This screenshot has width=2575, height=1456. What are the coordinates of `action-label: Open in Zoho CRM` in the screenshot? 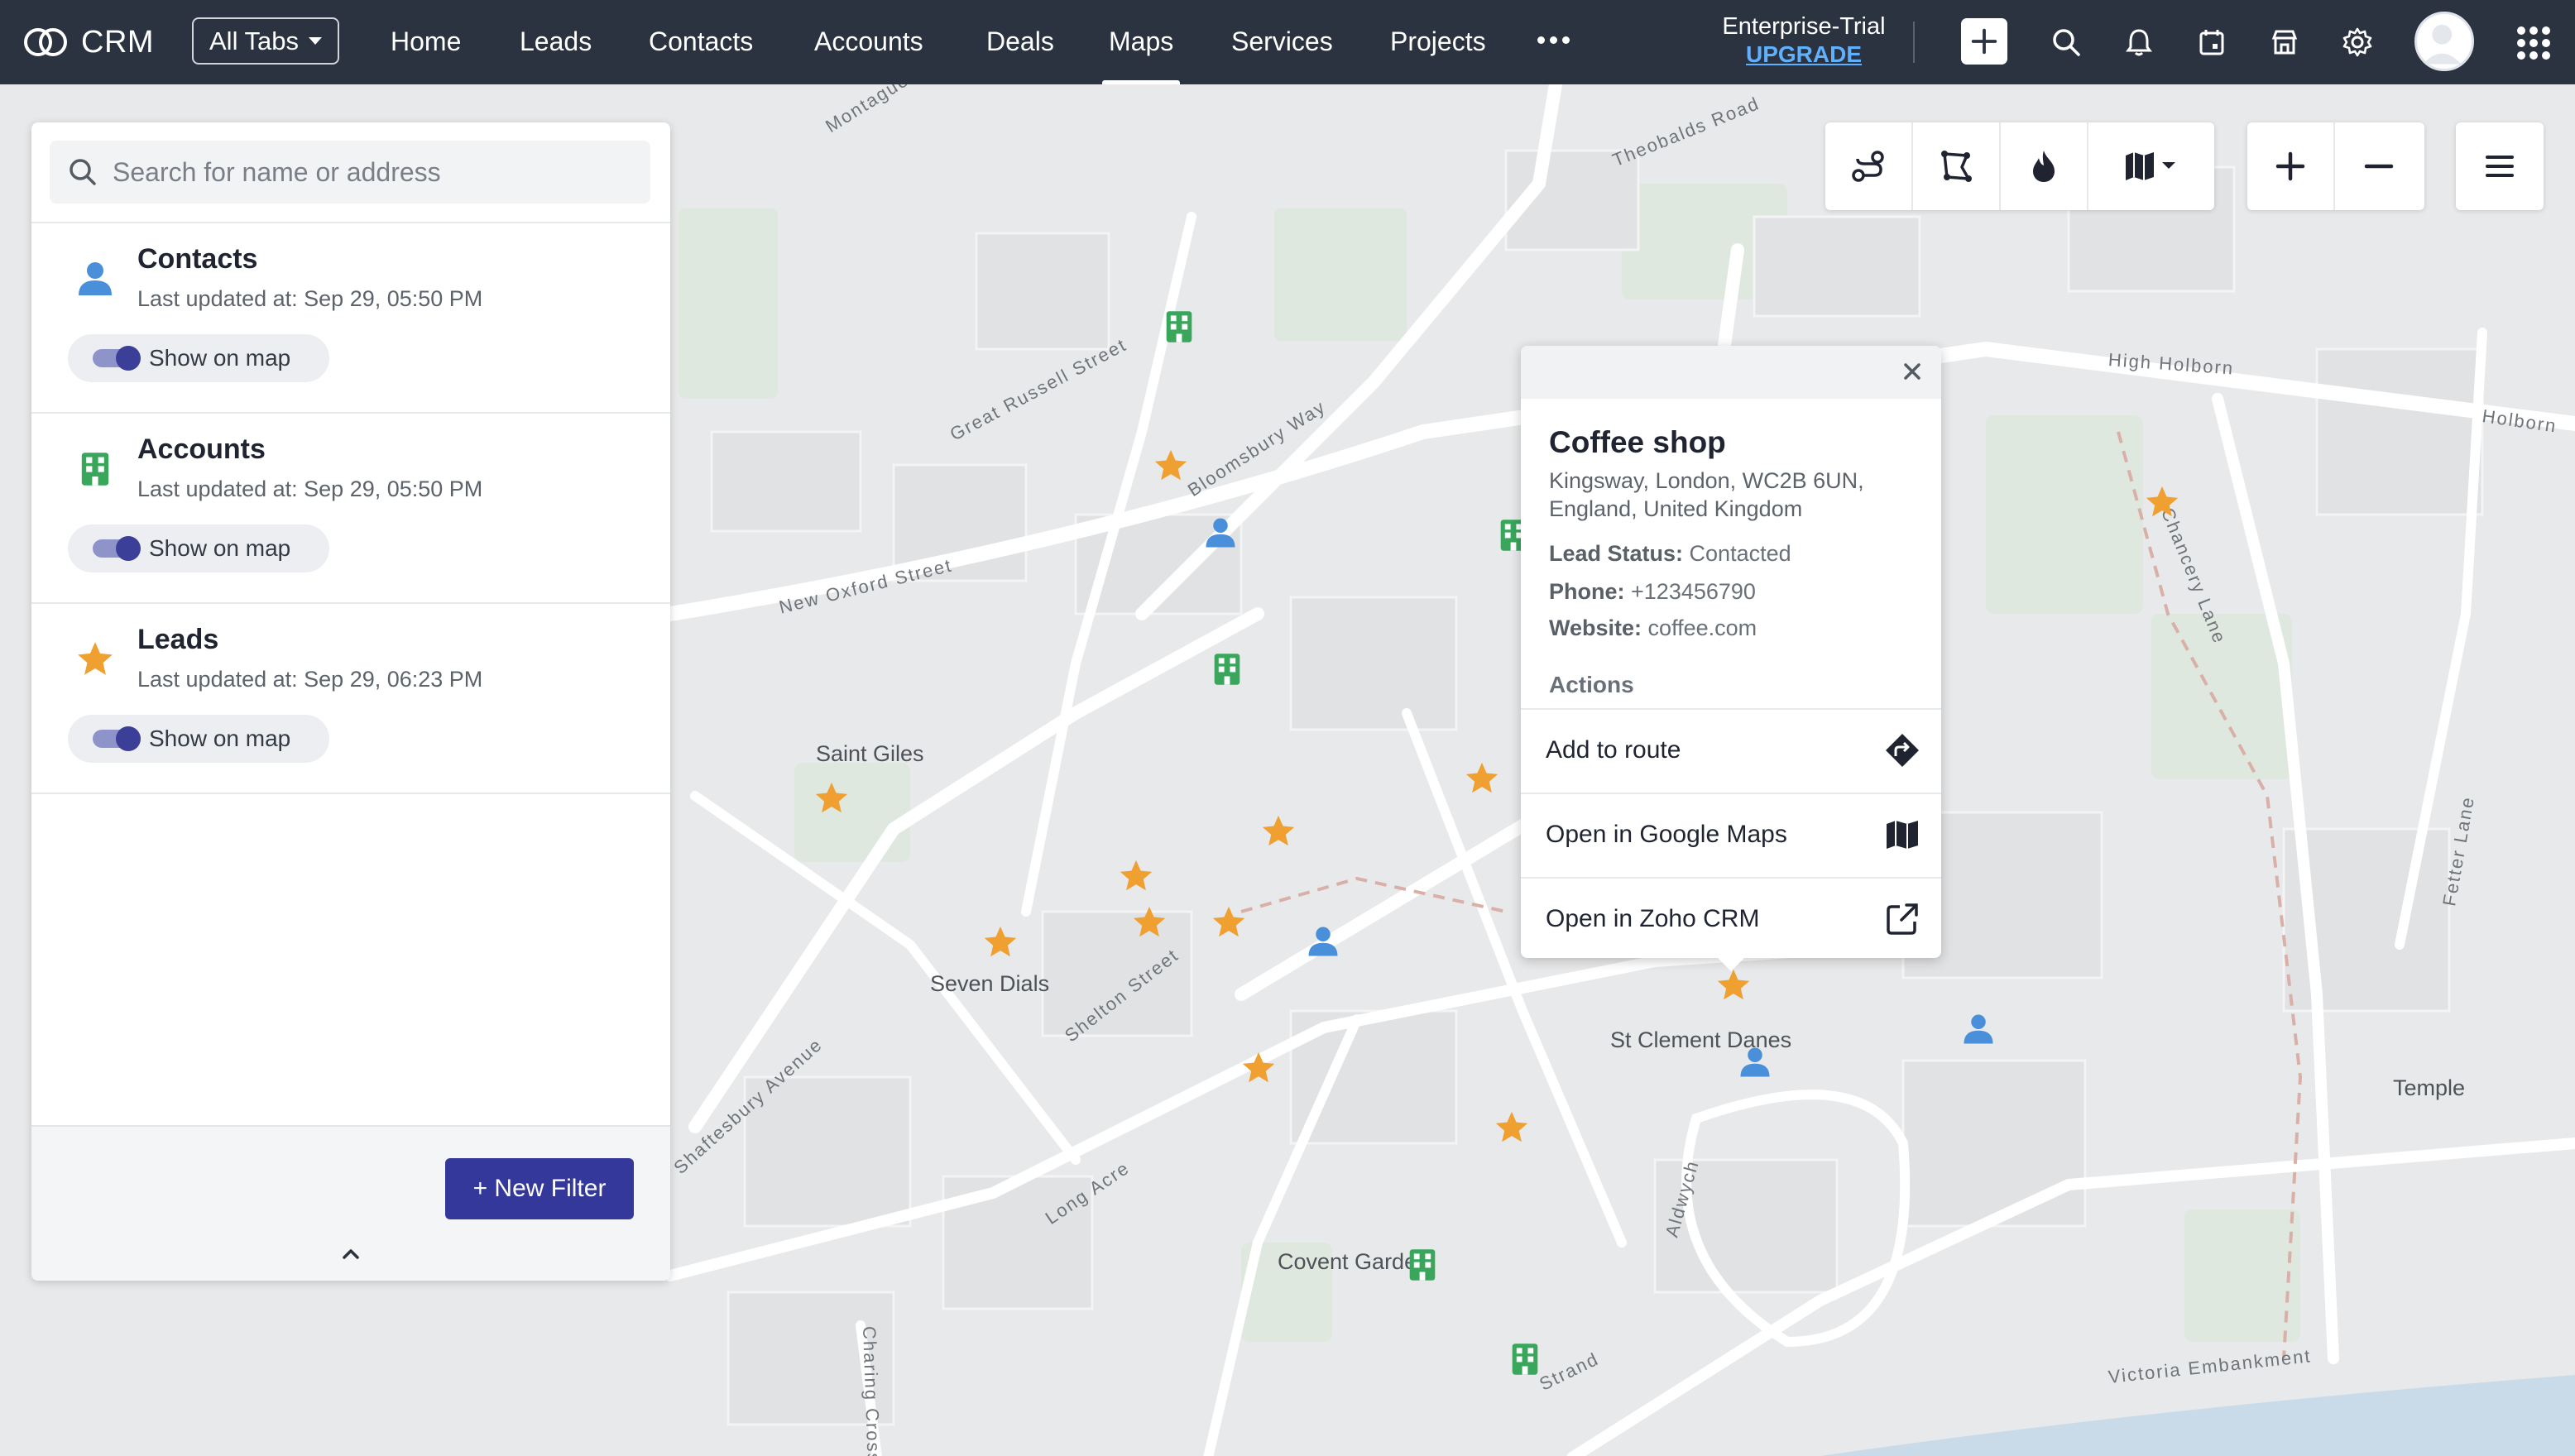 It's located at (1653, 918).